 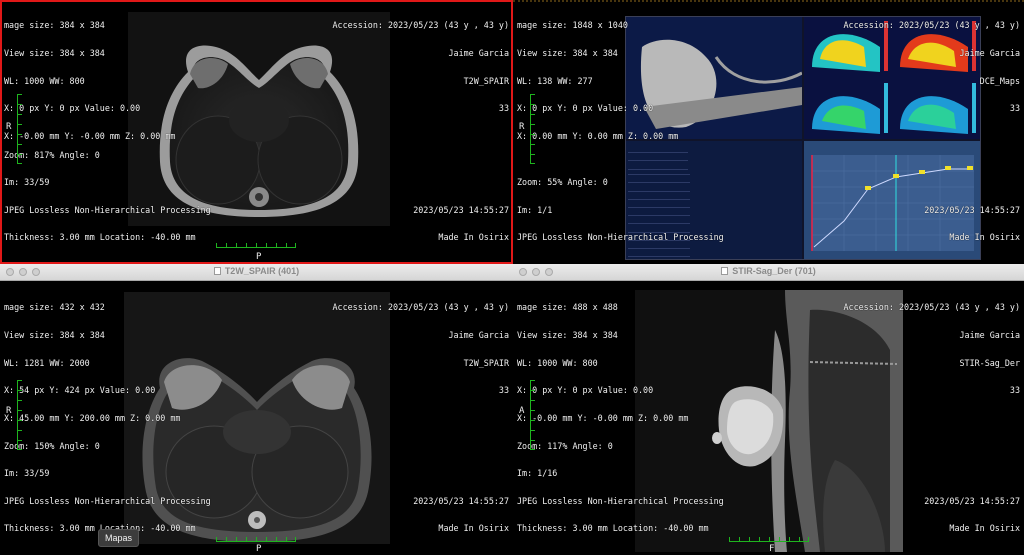 I want to click on overlay-line: DCE_Maps, so click(x=999, y=80).